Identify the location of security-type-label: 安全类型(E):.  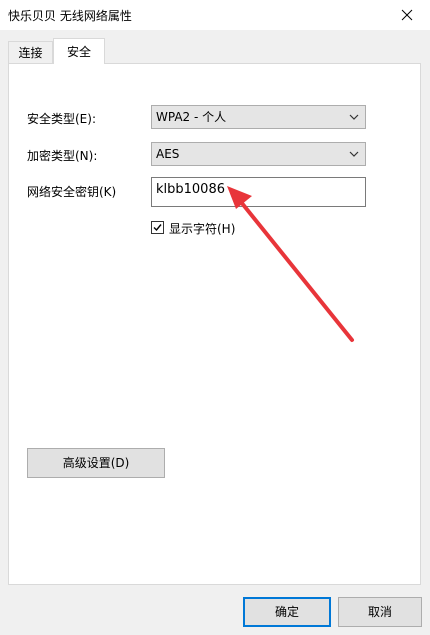
(61, 119).